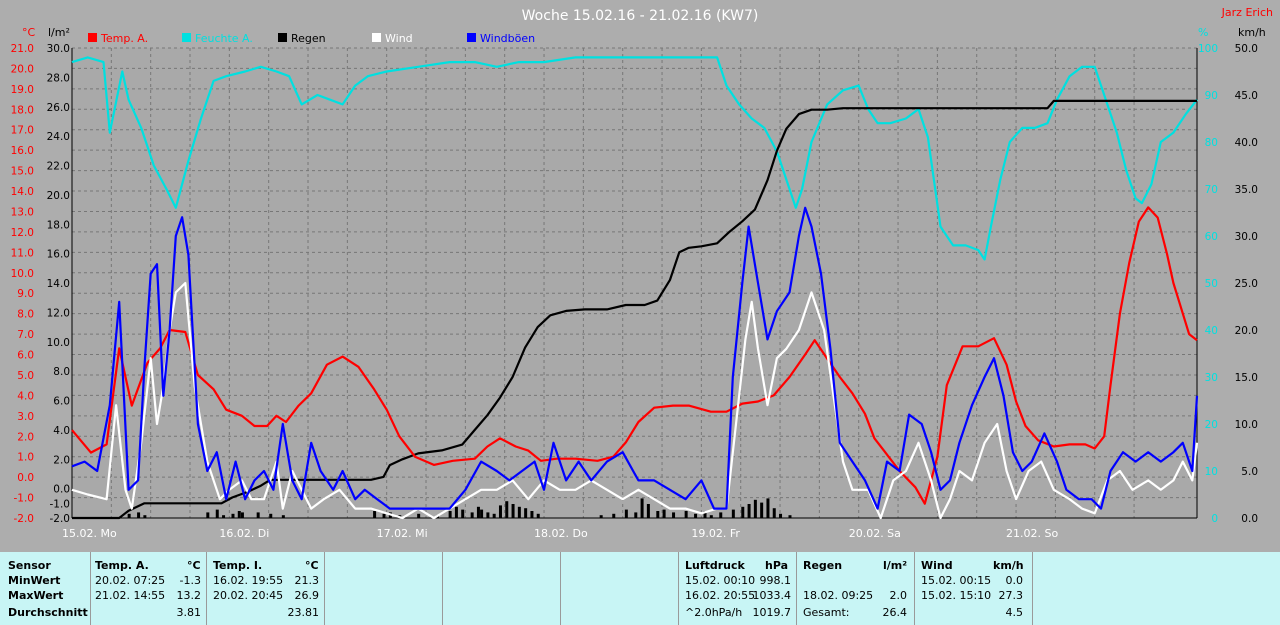 The width and height of the screenshot is (1280, 625). I want to click on rain-tick-label: 0.0, so click(61, 490).